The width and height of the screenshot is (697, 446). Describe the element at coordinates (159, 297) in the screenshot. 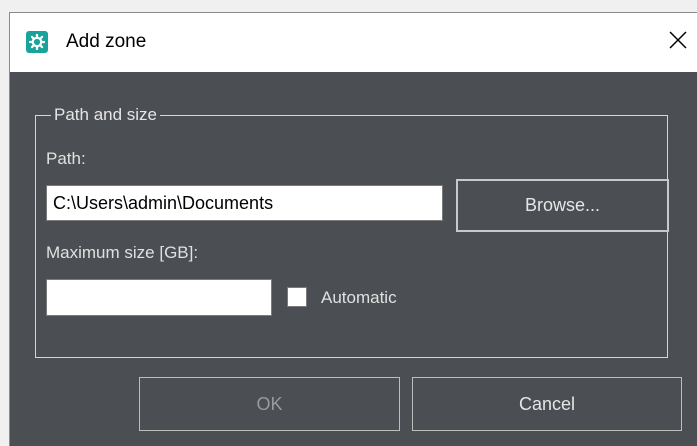

I see `max-size-input` at that location.